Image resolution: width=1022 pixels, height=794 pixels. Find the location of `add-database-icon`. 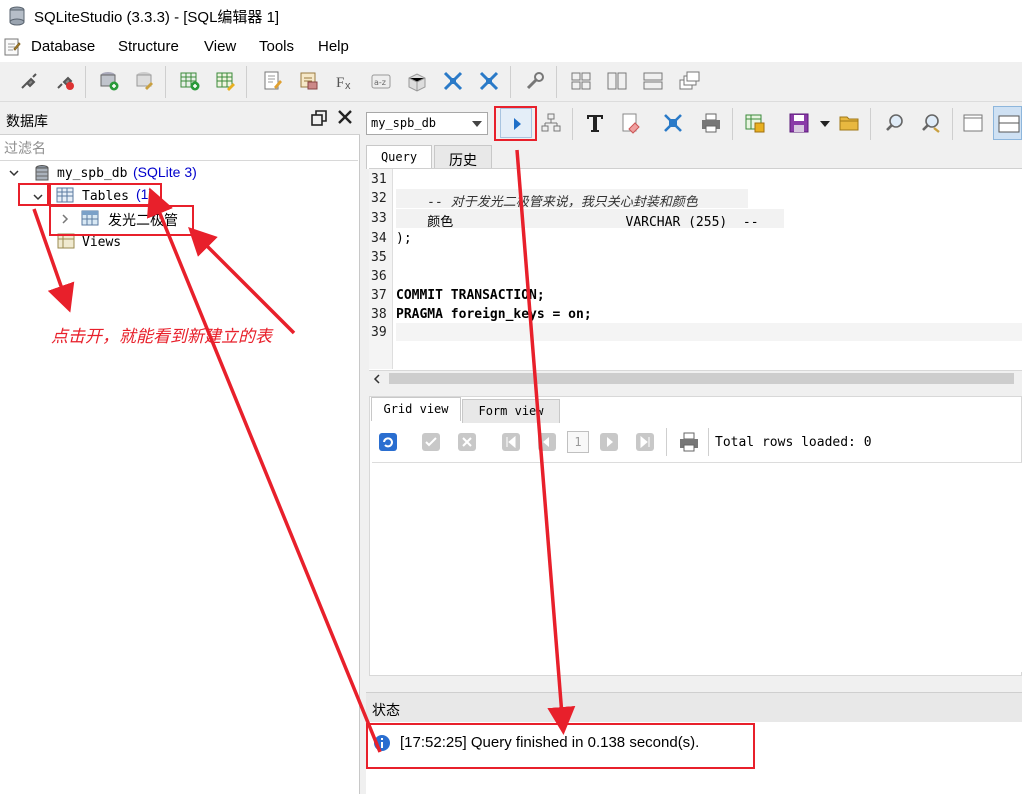

add-database-icon is located at coordinates (109, 81).